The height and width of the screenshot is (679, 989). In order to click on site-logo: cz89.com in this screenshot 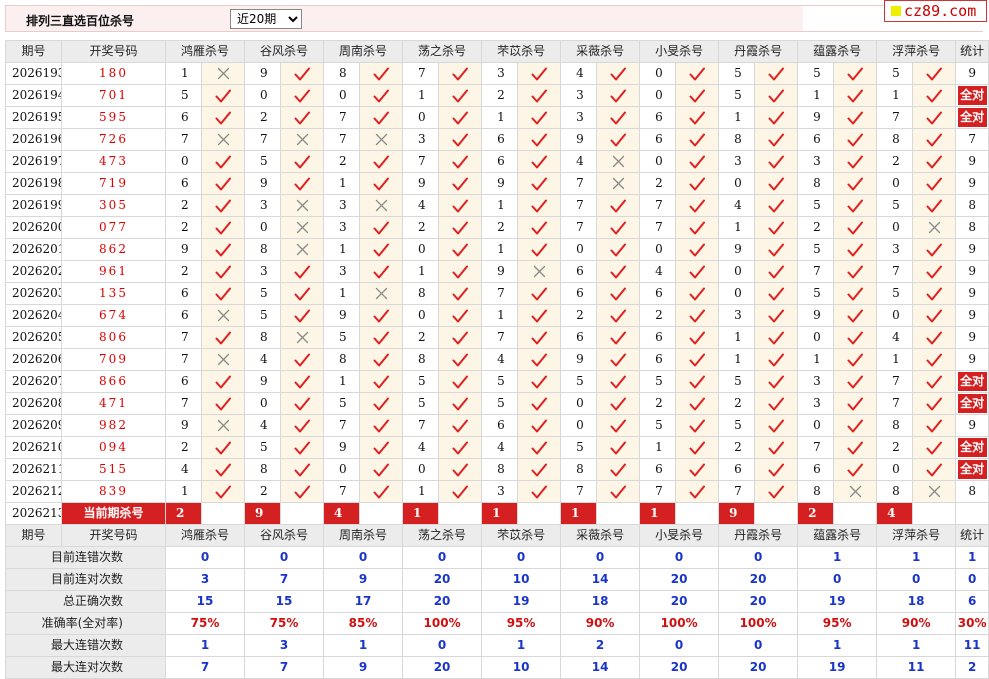, I will do `click(935, 11)`.